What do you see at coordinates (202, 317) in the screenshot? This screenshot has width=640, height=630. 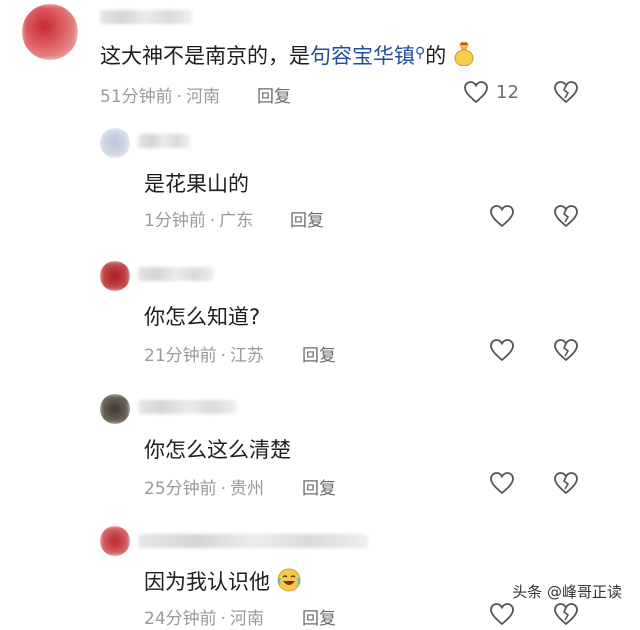 I see `comment-text: 你怎么知道?` at bounding box center [202, 317].